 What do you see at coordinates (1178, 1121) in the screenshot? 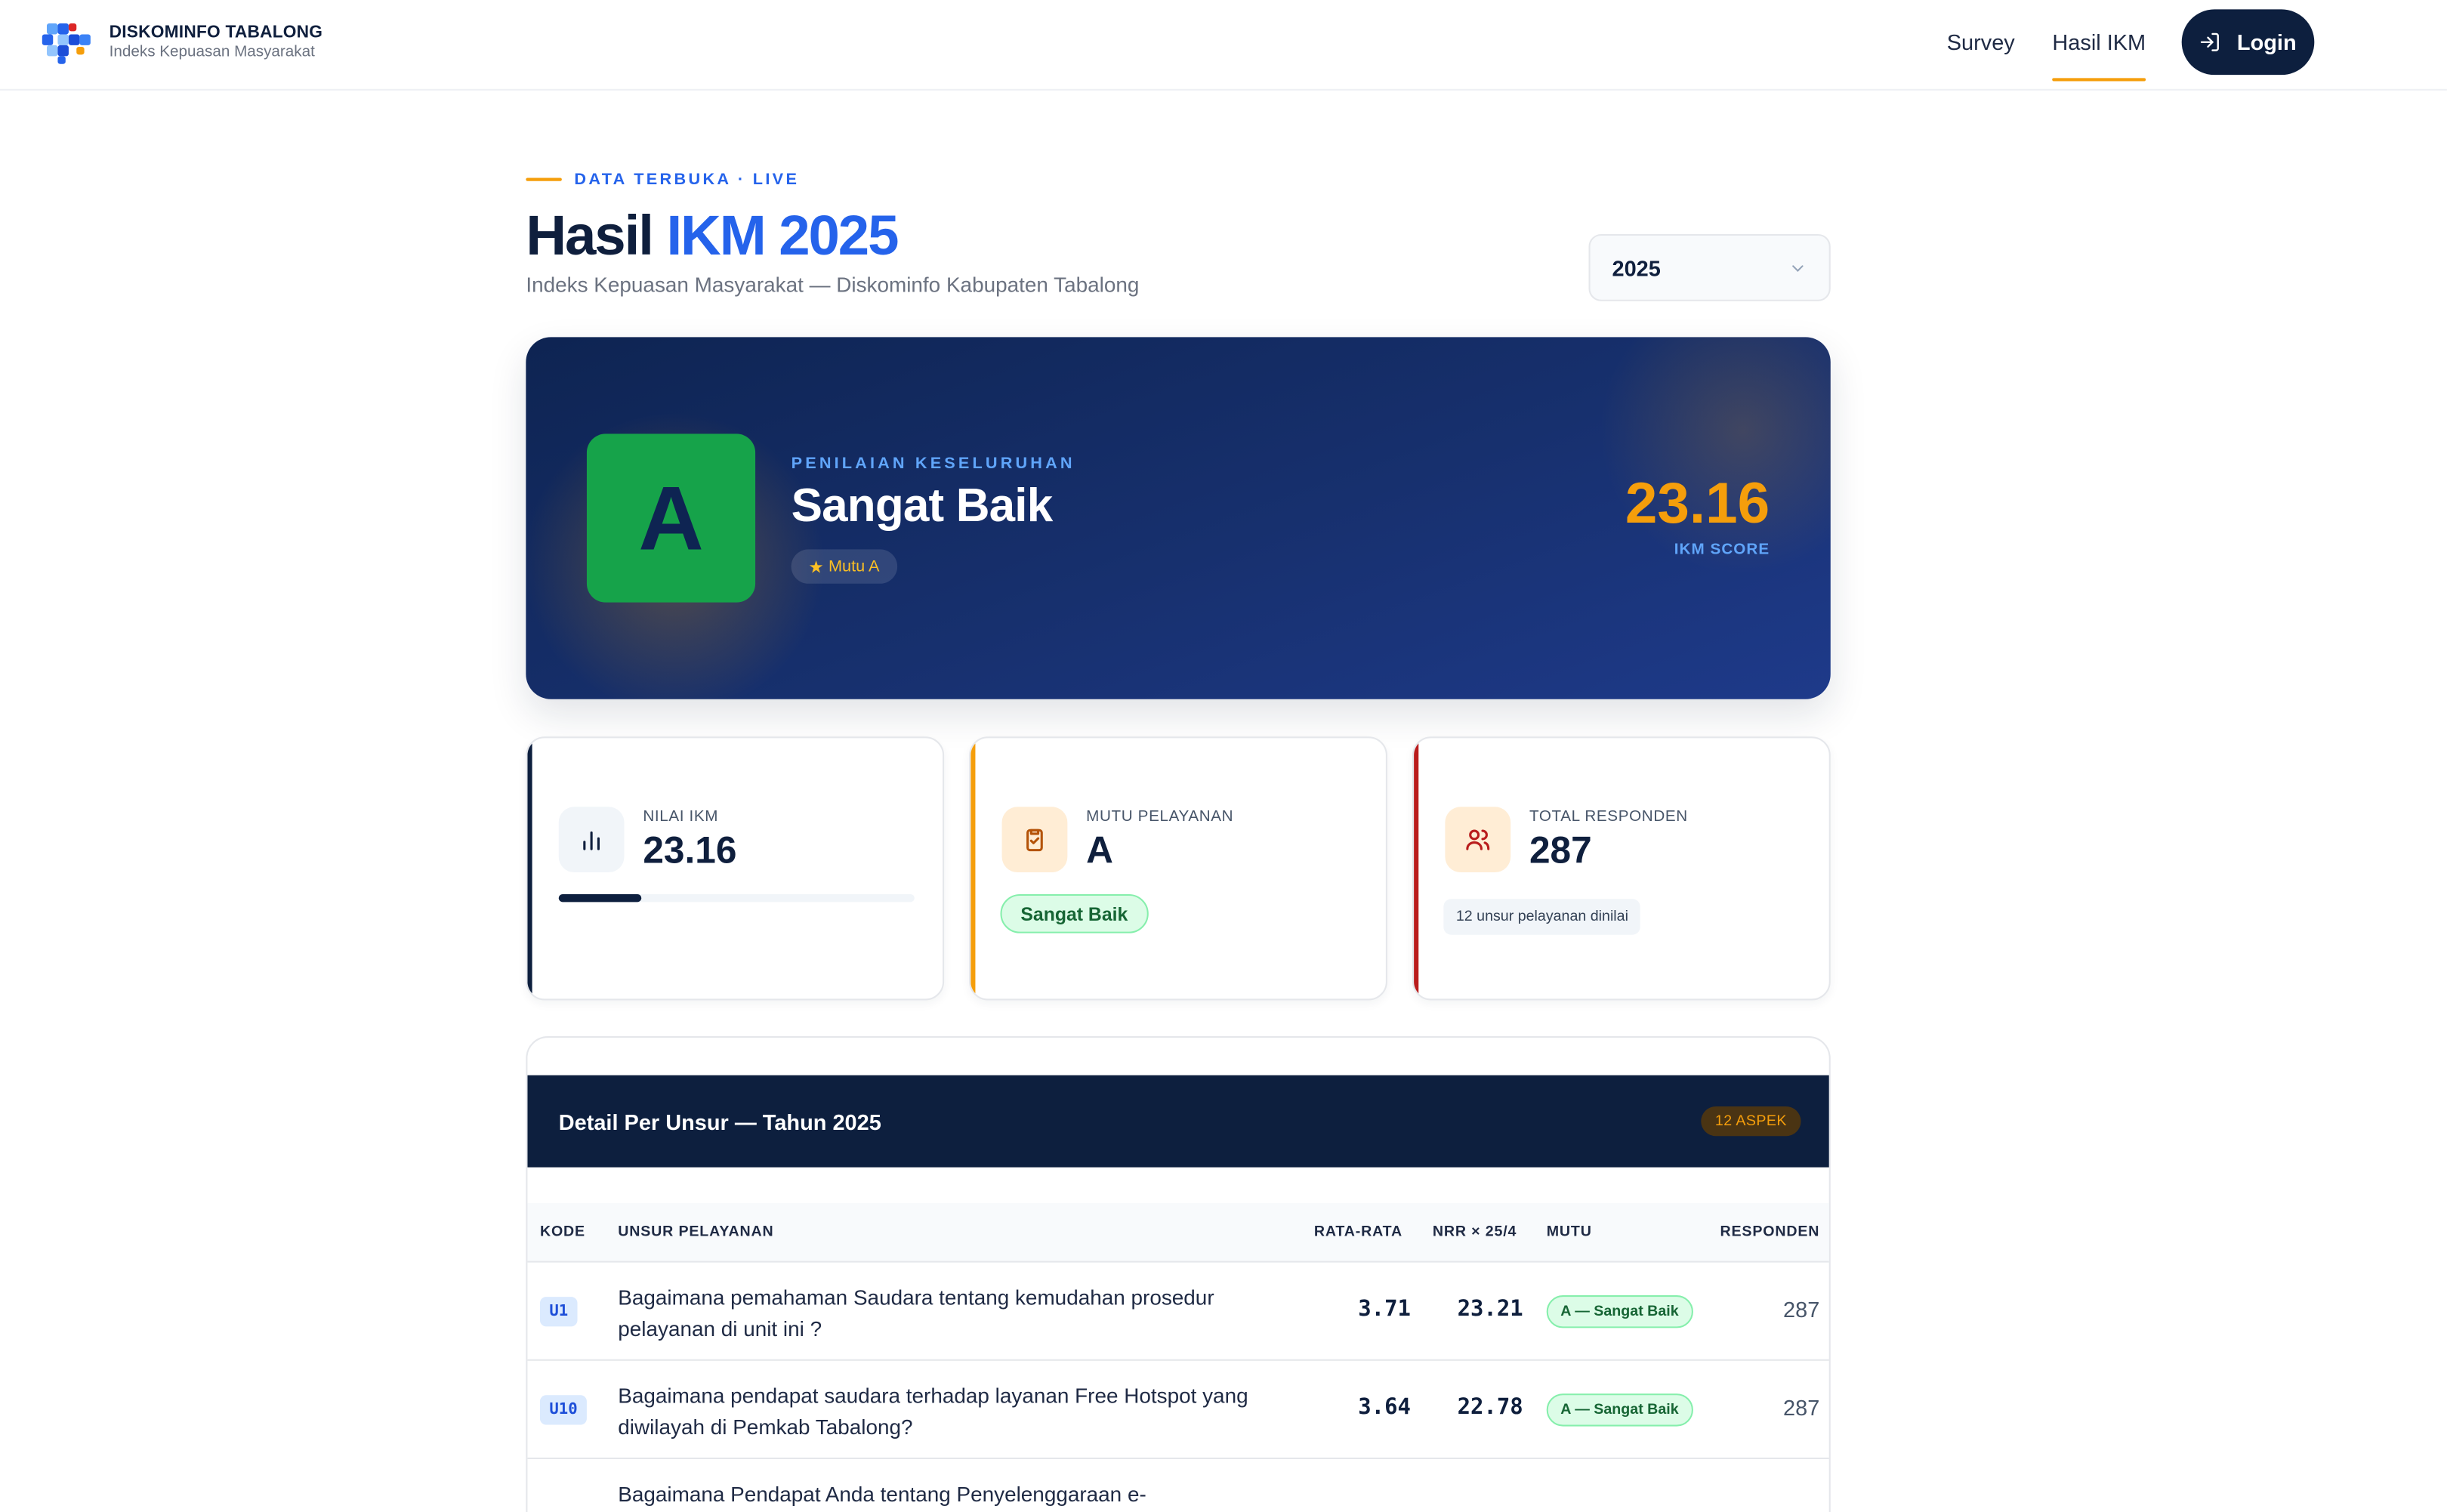
I see `detail-table-header: Detail Per Unsur — Tahun 2025 12 ASPEK` at bounding box center [1178, 1121].